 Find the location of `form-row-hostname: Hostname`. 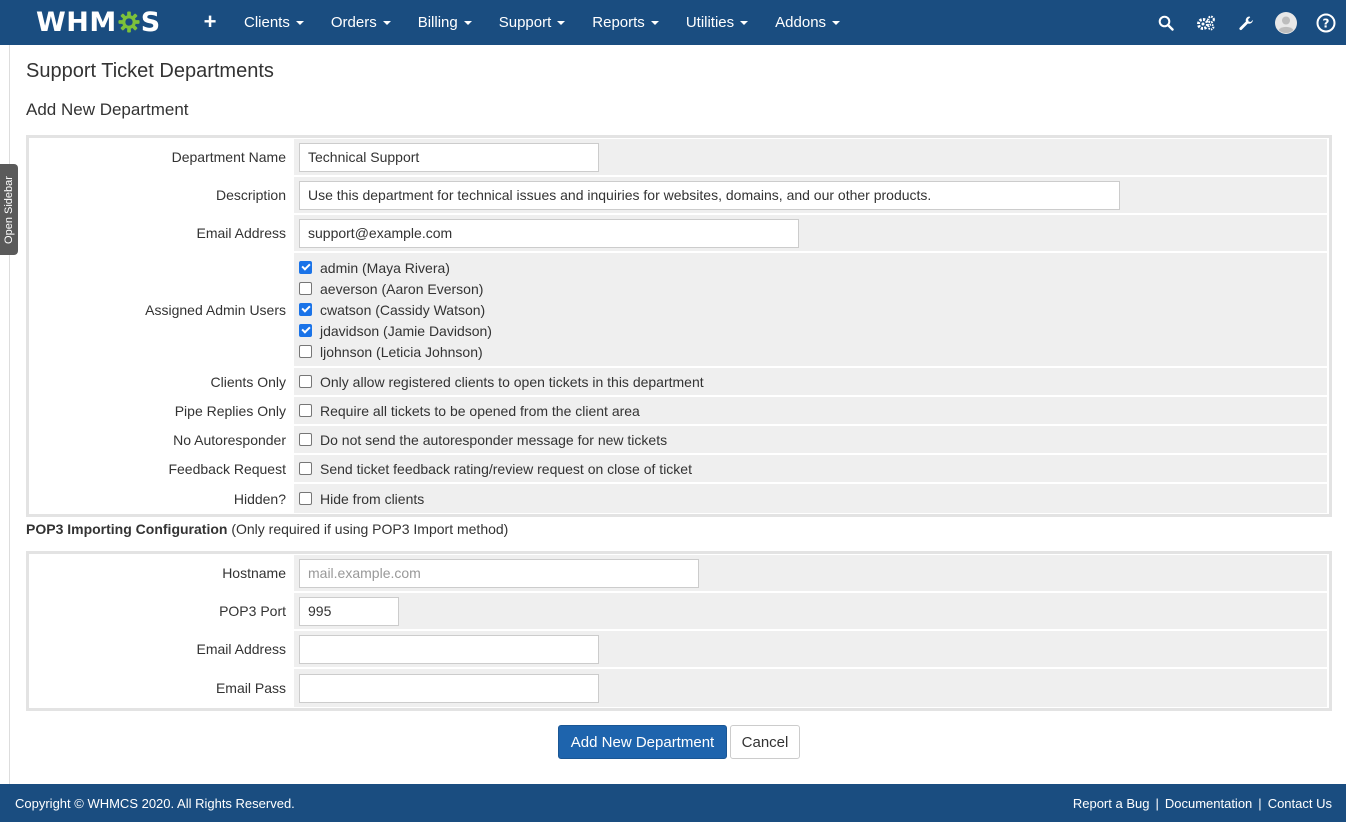

form-row-hostname: Hostname is located at coordinates (679, 574).